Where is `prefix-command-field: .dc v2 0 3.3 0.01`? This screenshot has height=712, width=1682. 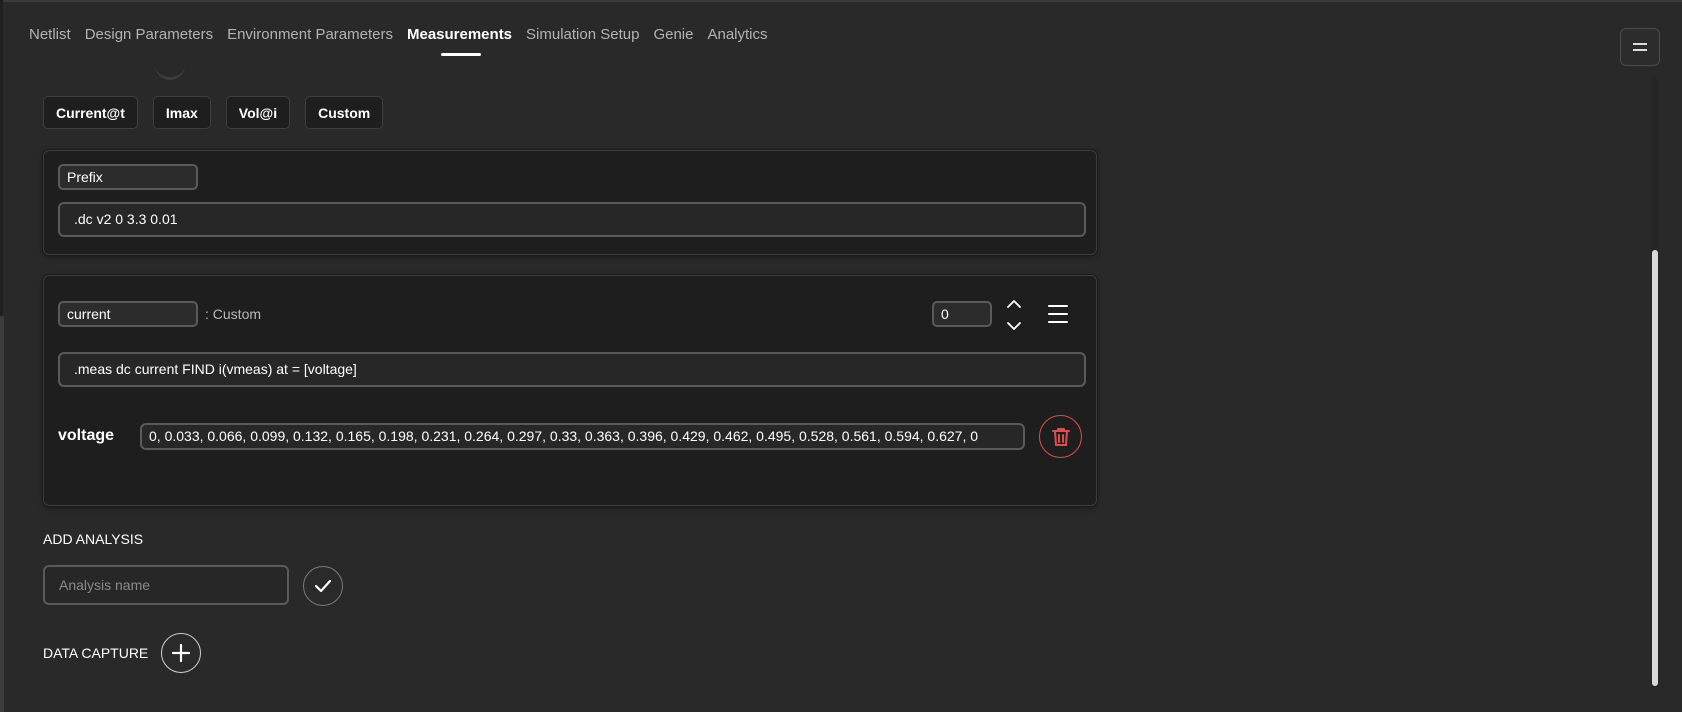
prefix-command-field: .dc v2 0 3.3 0.01 is located at coordinates (572, 219).